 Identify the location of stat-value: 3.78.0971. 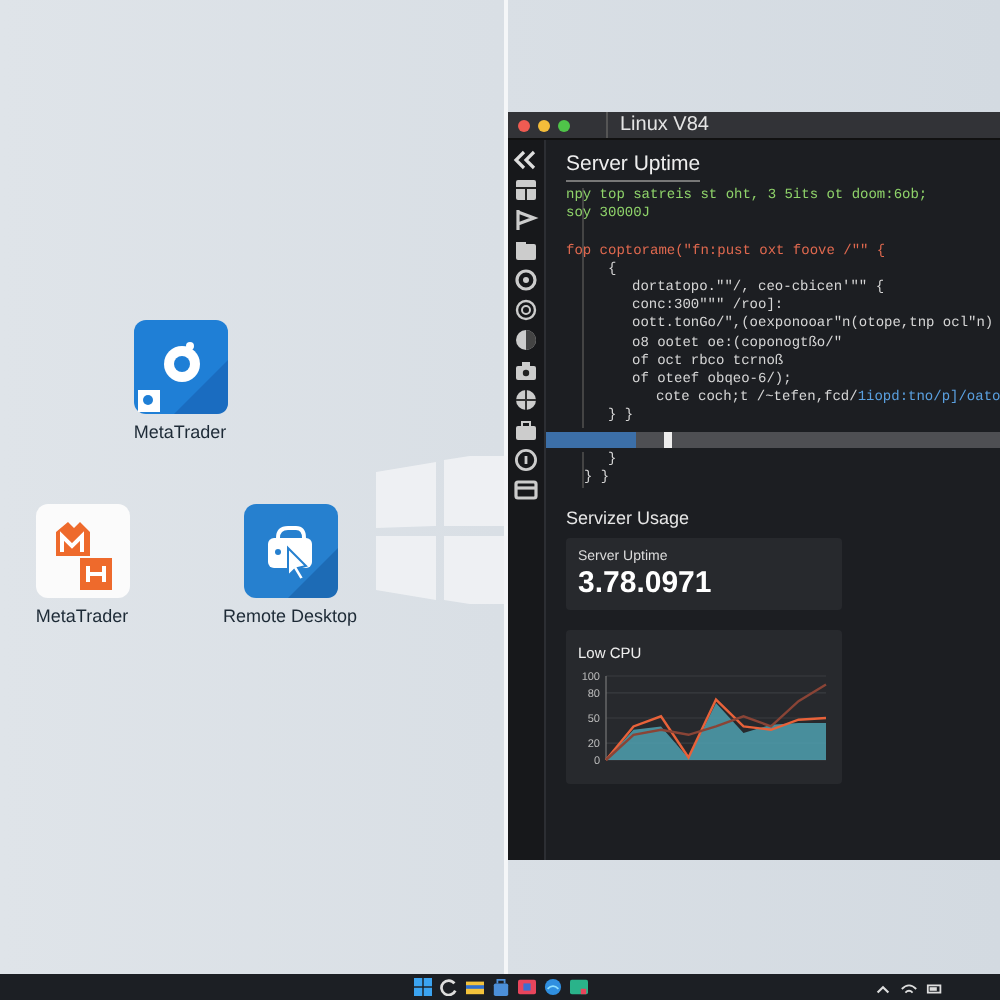
(646, 583).